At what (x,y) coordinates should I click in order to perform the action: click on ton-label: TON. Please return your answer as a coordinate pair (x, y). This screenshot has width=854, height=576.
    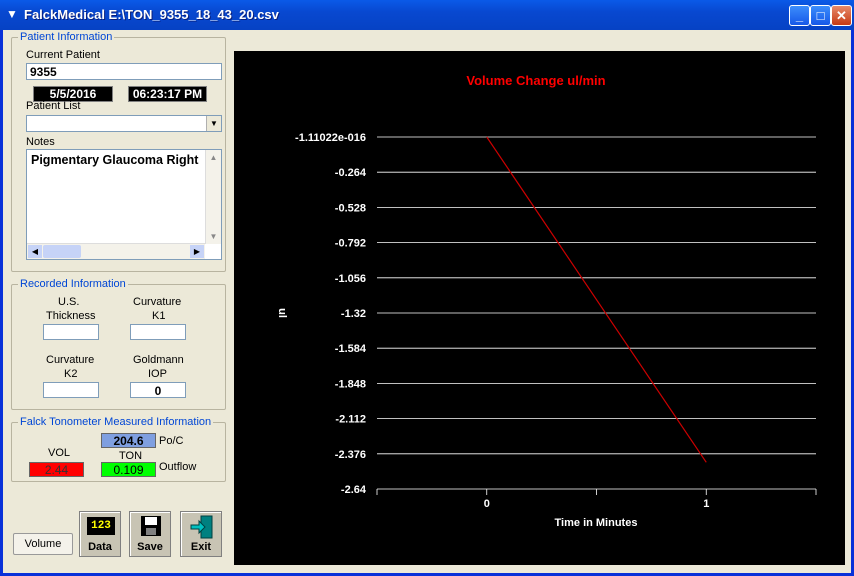
    Looking at the image, I should click on (131, 456).